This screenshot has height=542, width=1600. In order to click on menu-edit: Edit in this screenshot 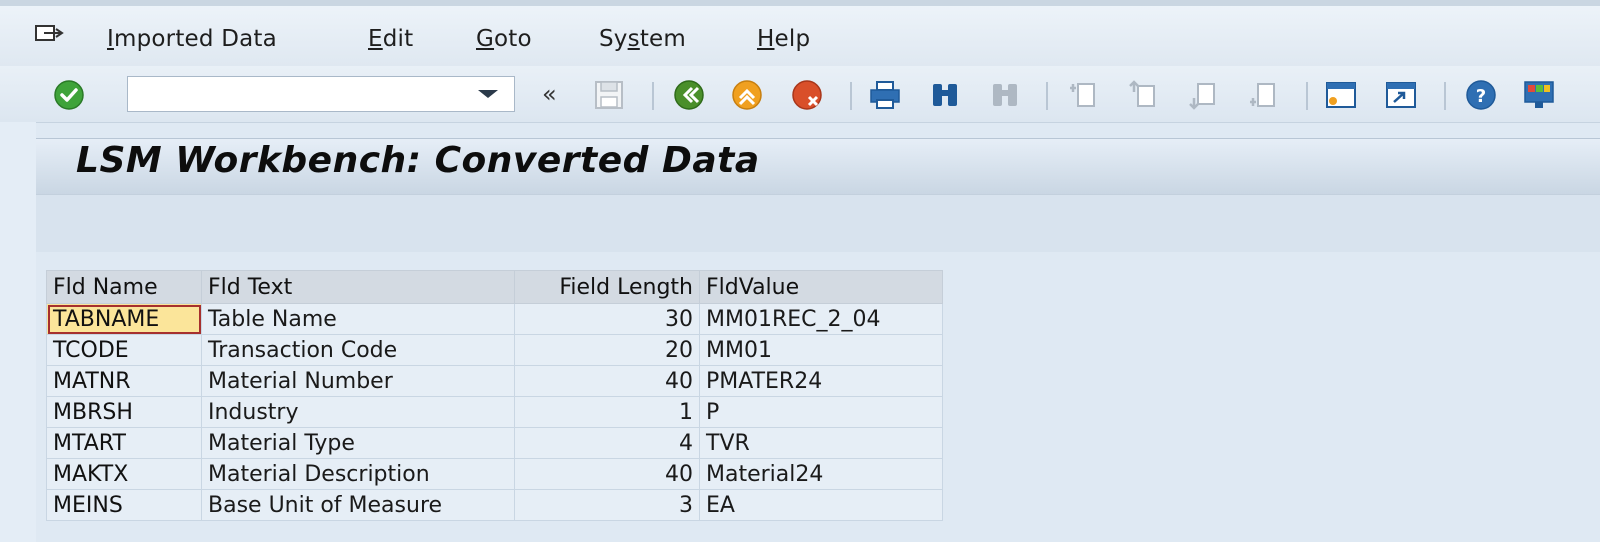, I will do `click(390, 39)`.